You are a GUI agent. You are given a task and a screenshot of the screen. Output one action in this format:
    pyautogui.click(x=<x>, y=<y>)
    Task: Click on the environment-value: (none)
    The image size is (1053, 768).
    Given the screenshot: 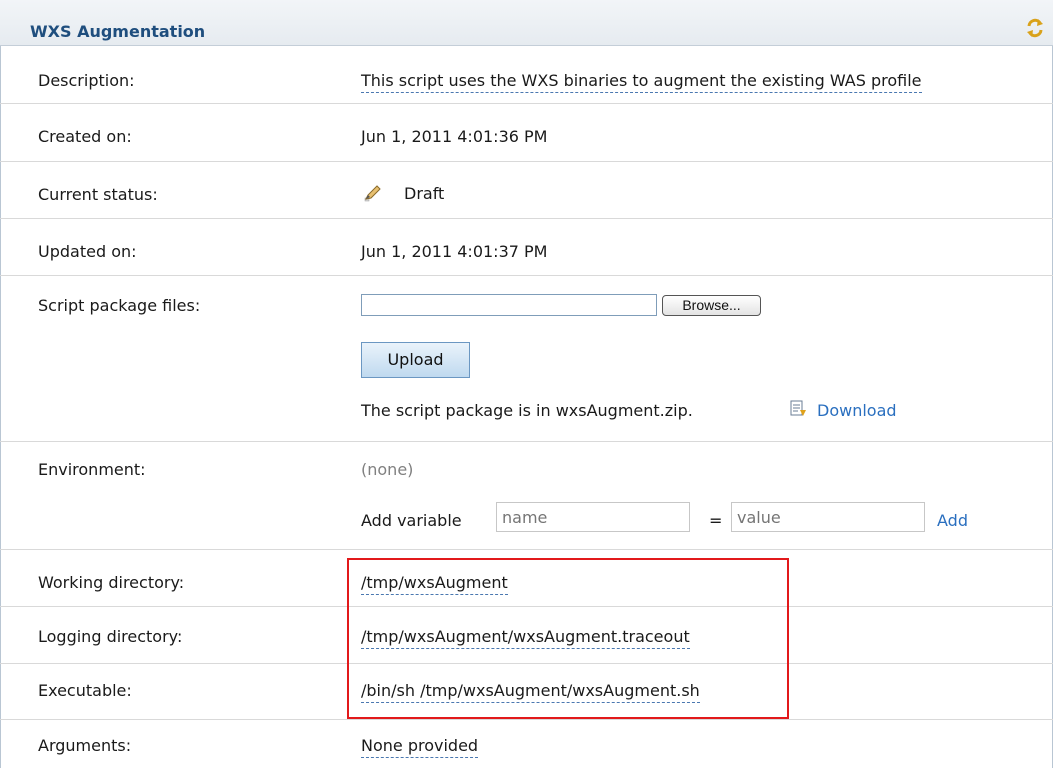 What is the action you would take?
    pyautogui.click(x=387, y=469)
    